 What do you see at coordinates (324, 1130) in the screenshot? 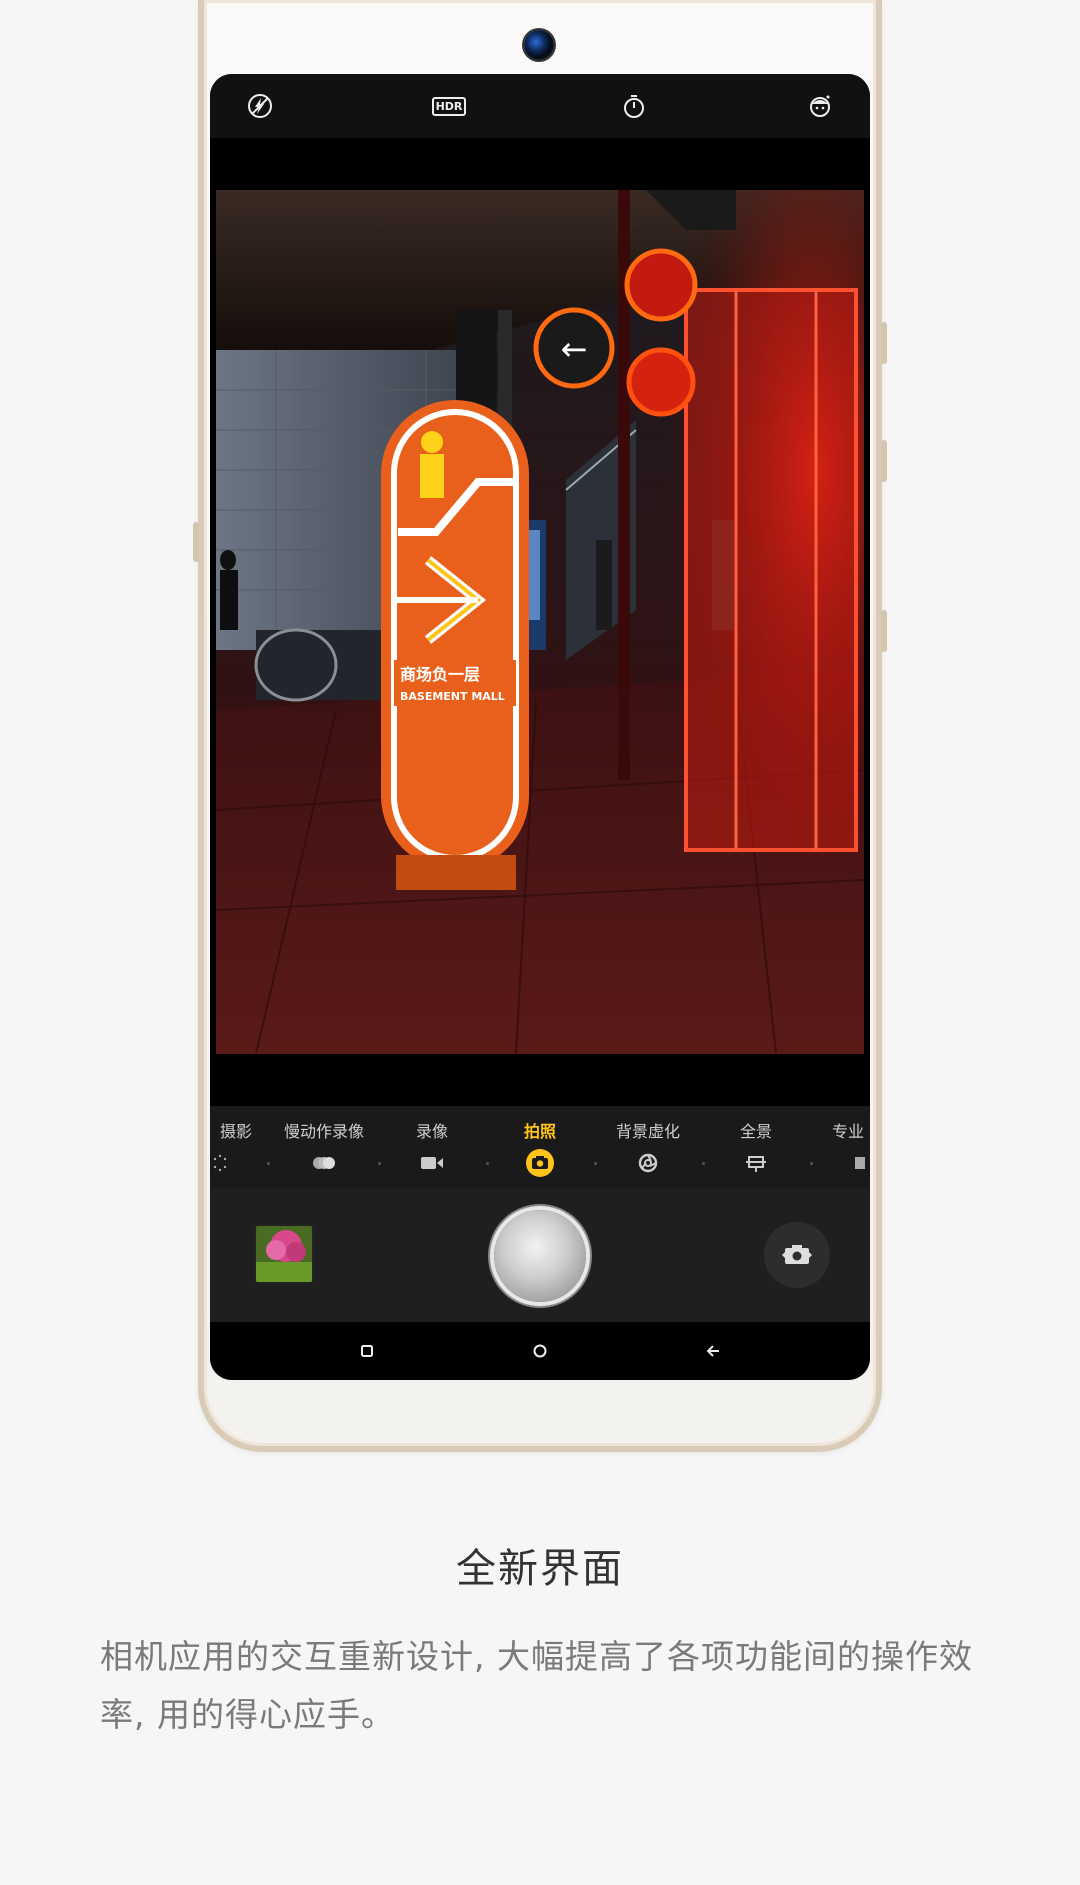
I see `mode-slow-motion-label: 慢动作录像` at bounding box center [324, 1130].